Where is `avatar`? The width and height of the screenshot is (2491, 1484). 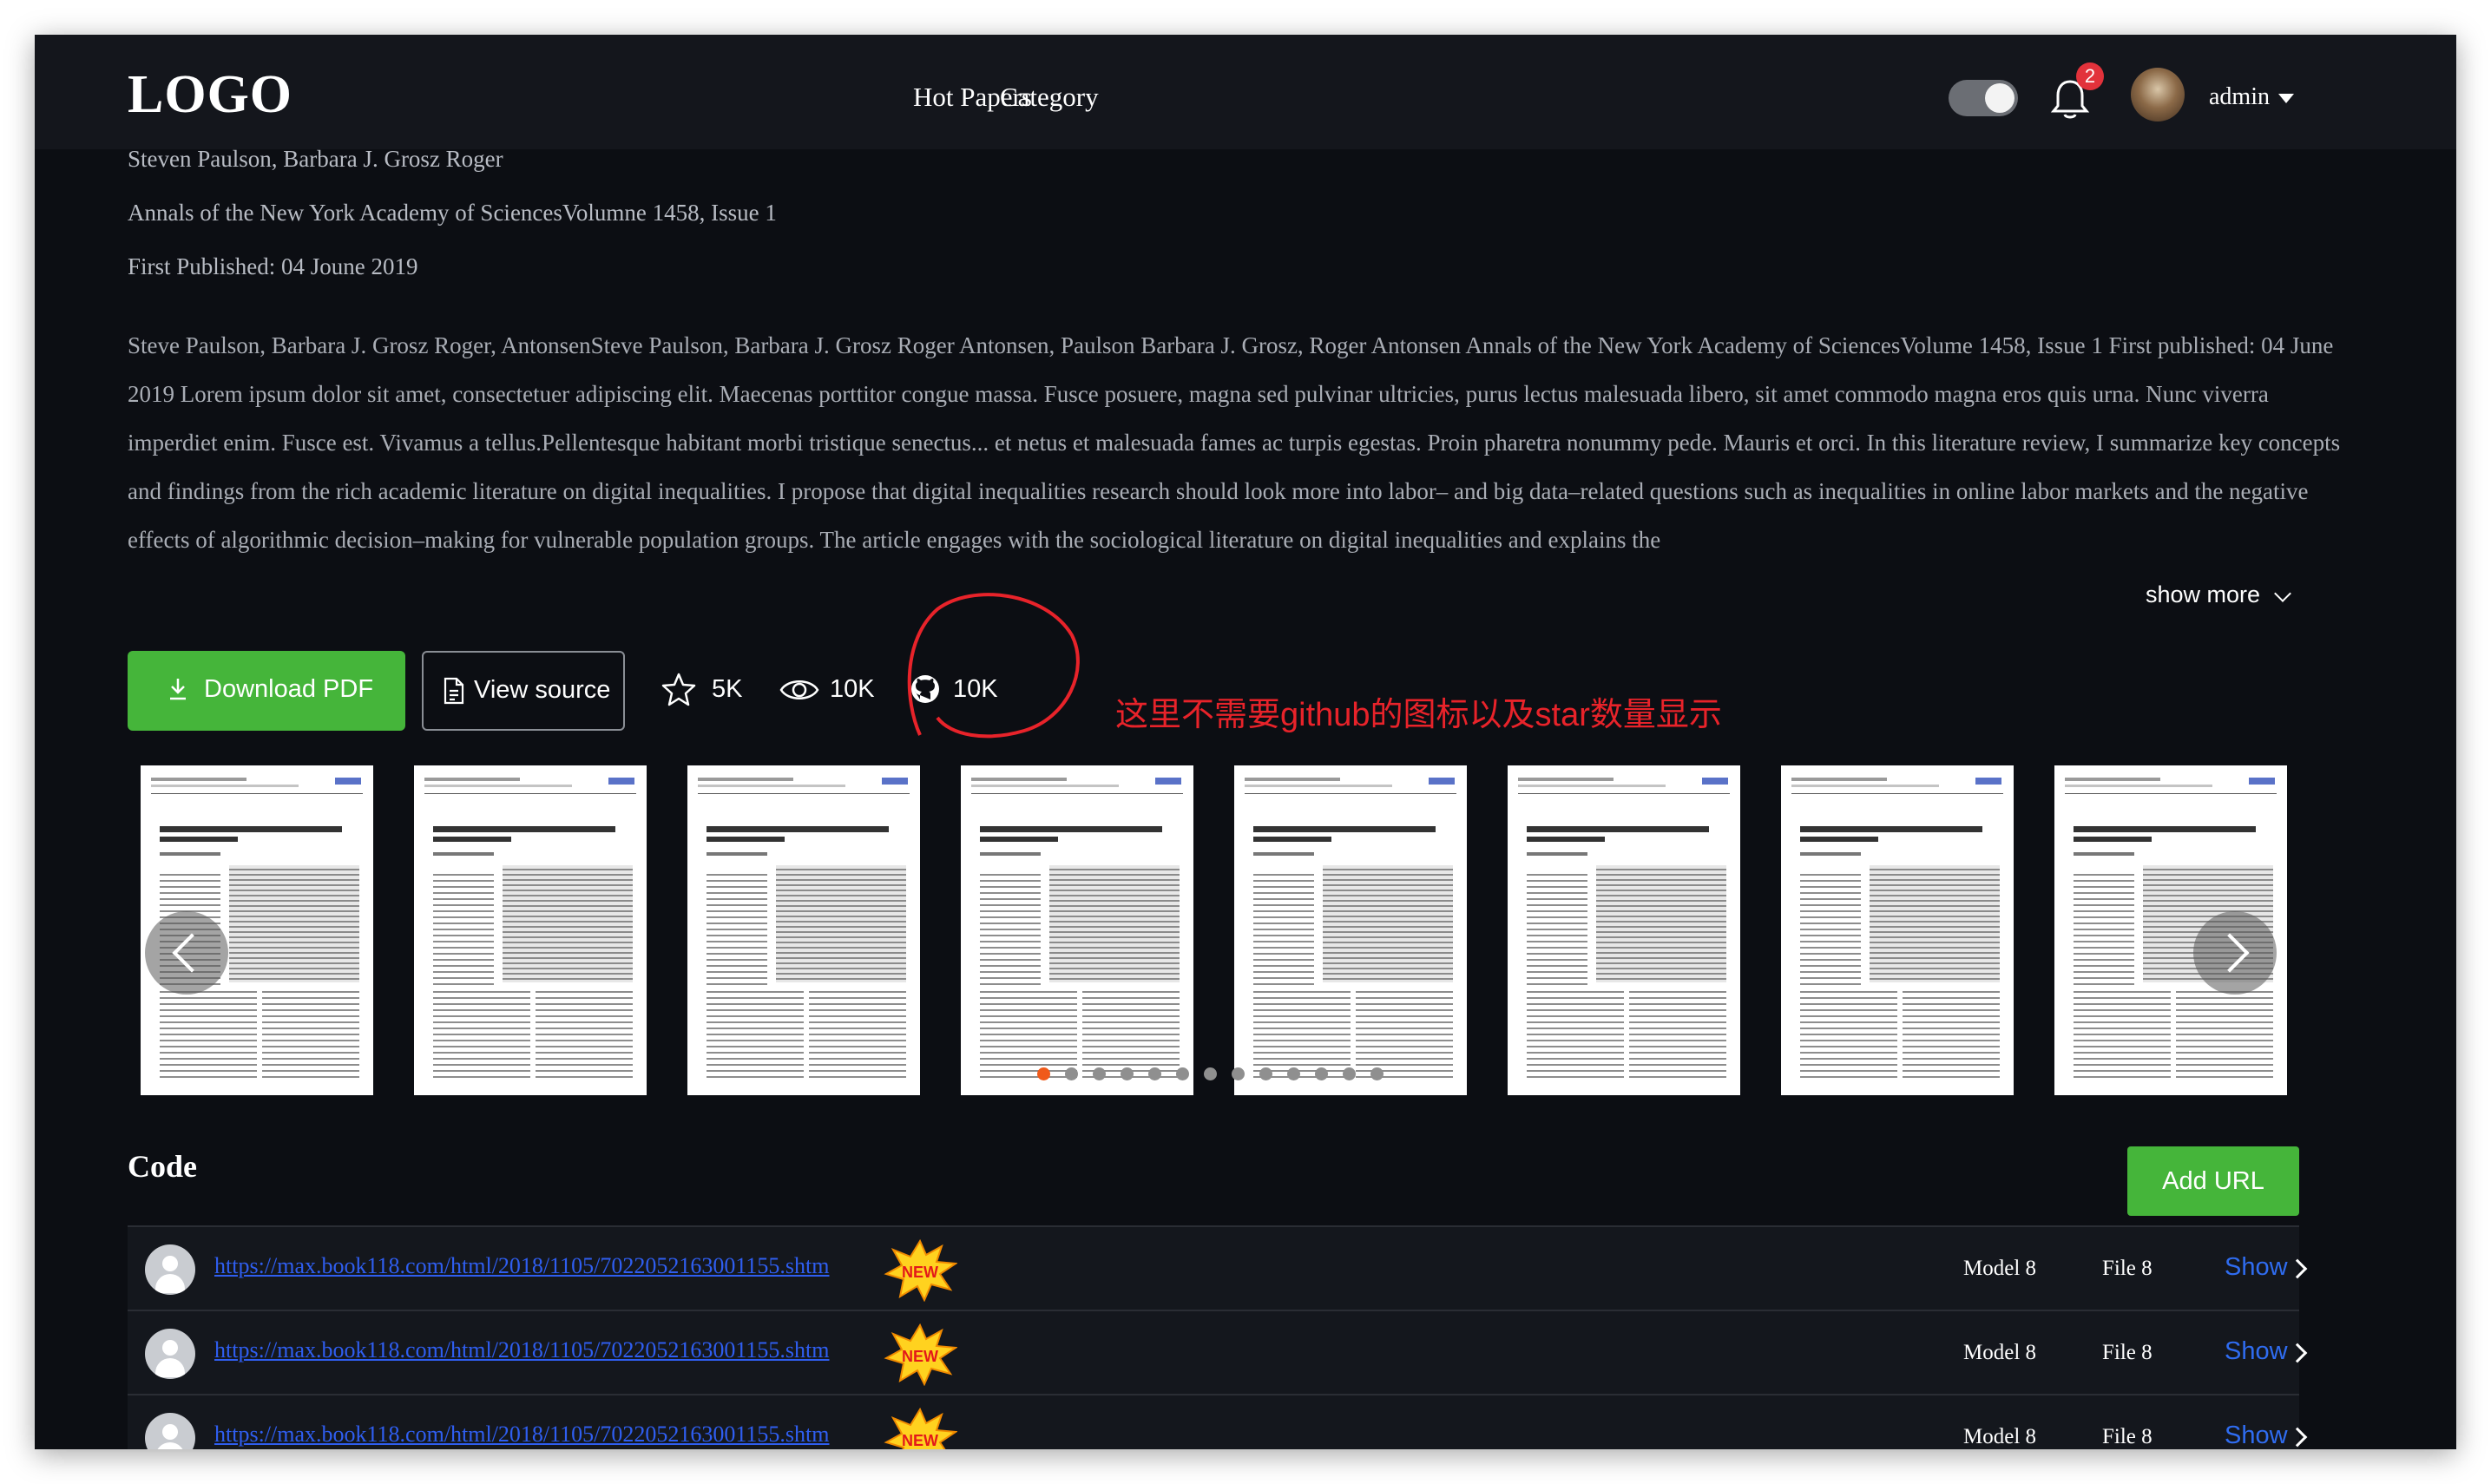
avatar is located at coordinates (2158, 94).